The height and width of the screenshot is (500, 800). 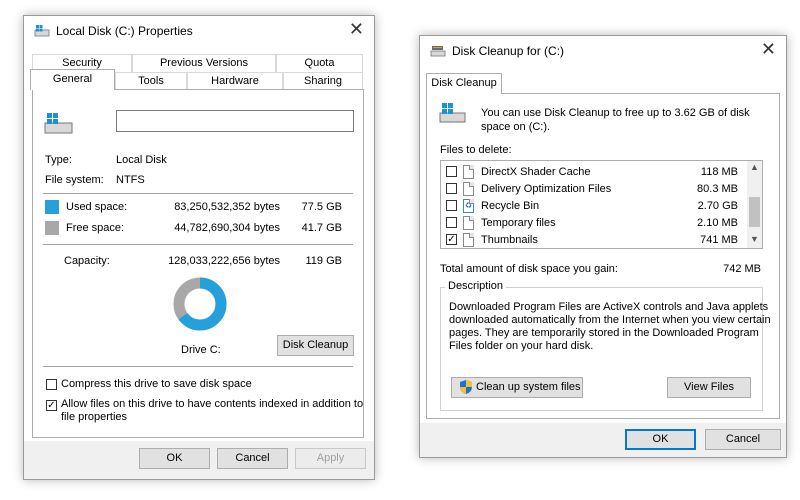 What do you see at coordinates (593, 223) in the screenshot?
I see `file-row: Temporary files 2.10 MB` at bounding box center [593, 223].